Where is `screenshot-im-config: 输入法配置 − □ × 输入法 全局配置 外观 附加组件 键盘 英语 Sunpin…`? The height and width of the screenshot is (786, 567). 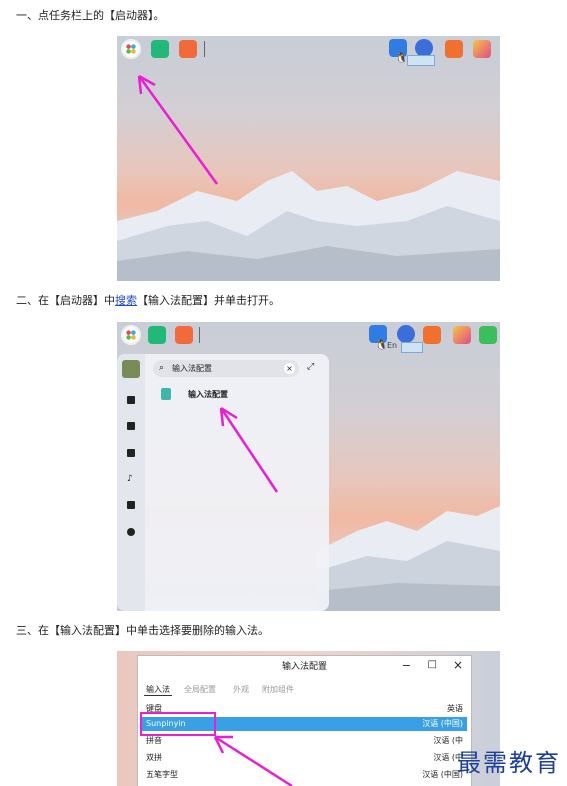 screenshot-im-config: 输入法配置 − □ × 输入法 全局配置 外观 附加组件 键盘 英语 Sunpin… is located at coordinates (308, 718).